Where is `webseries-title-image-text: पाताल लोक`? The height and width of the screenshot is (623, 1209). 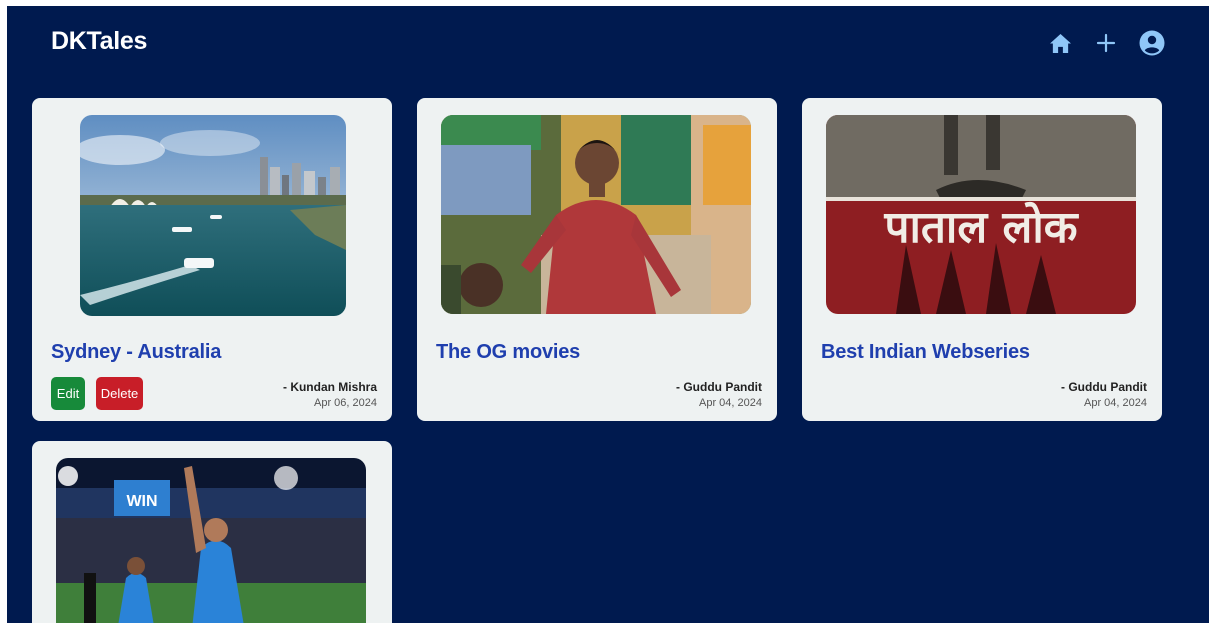
webseries-title-image-text: पाताल लोक is located at coordinates (981, 227).